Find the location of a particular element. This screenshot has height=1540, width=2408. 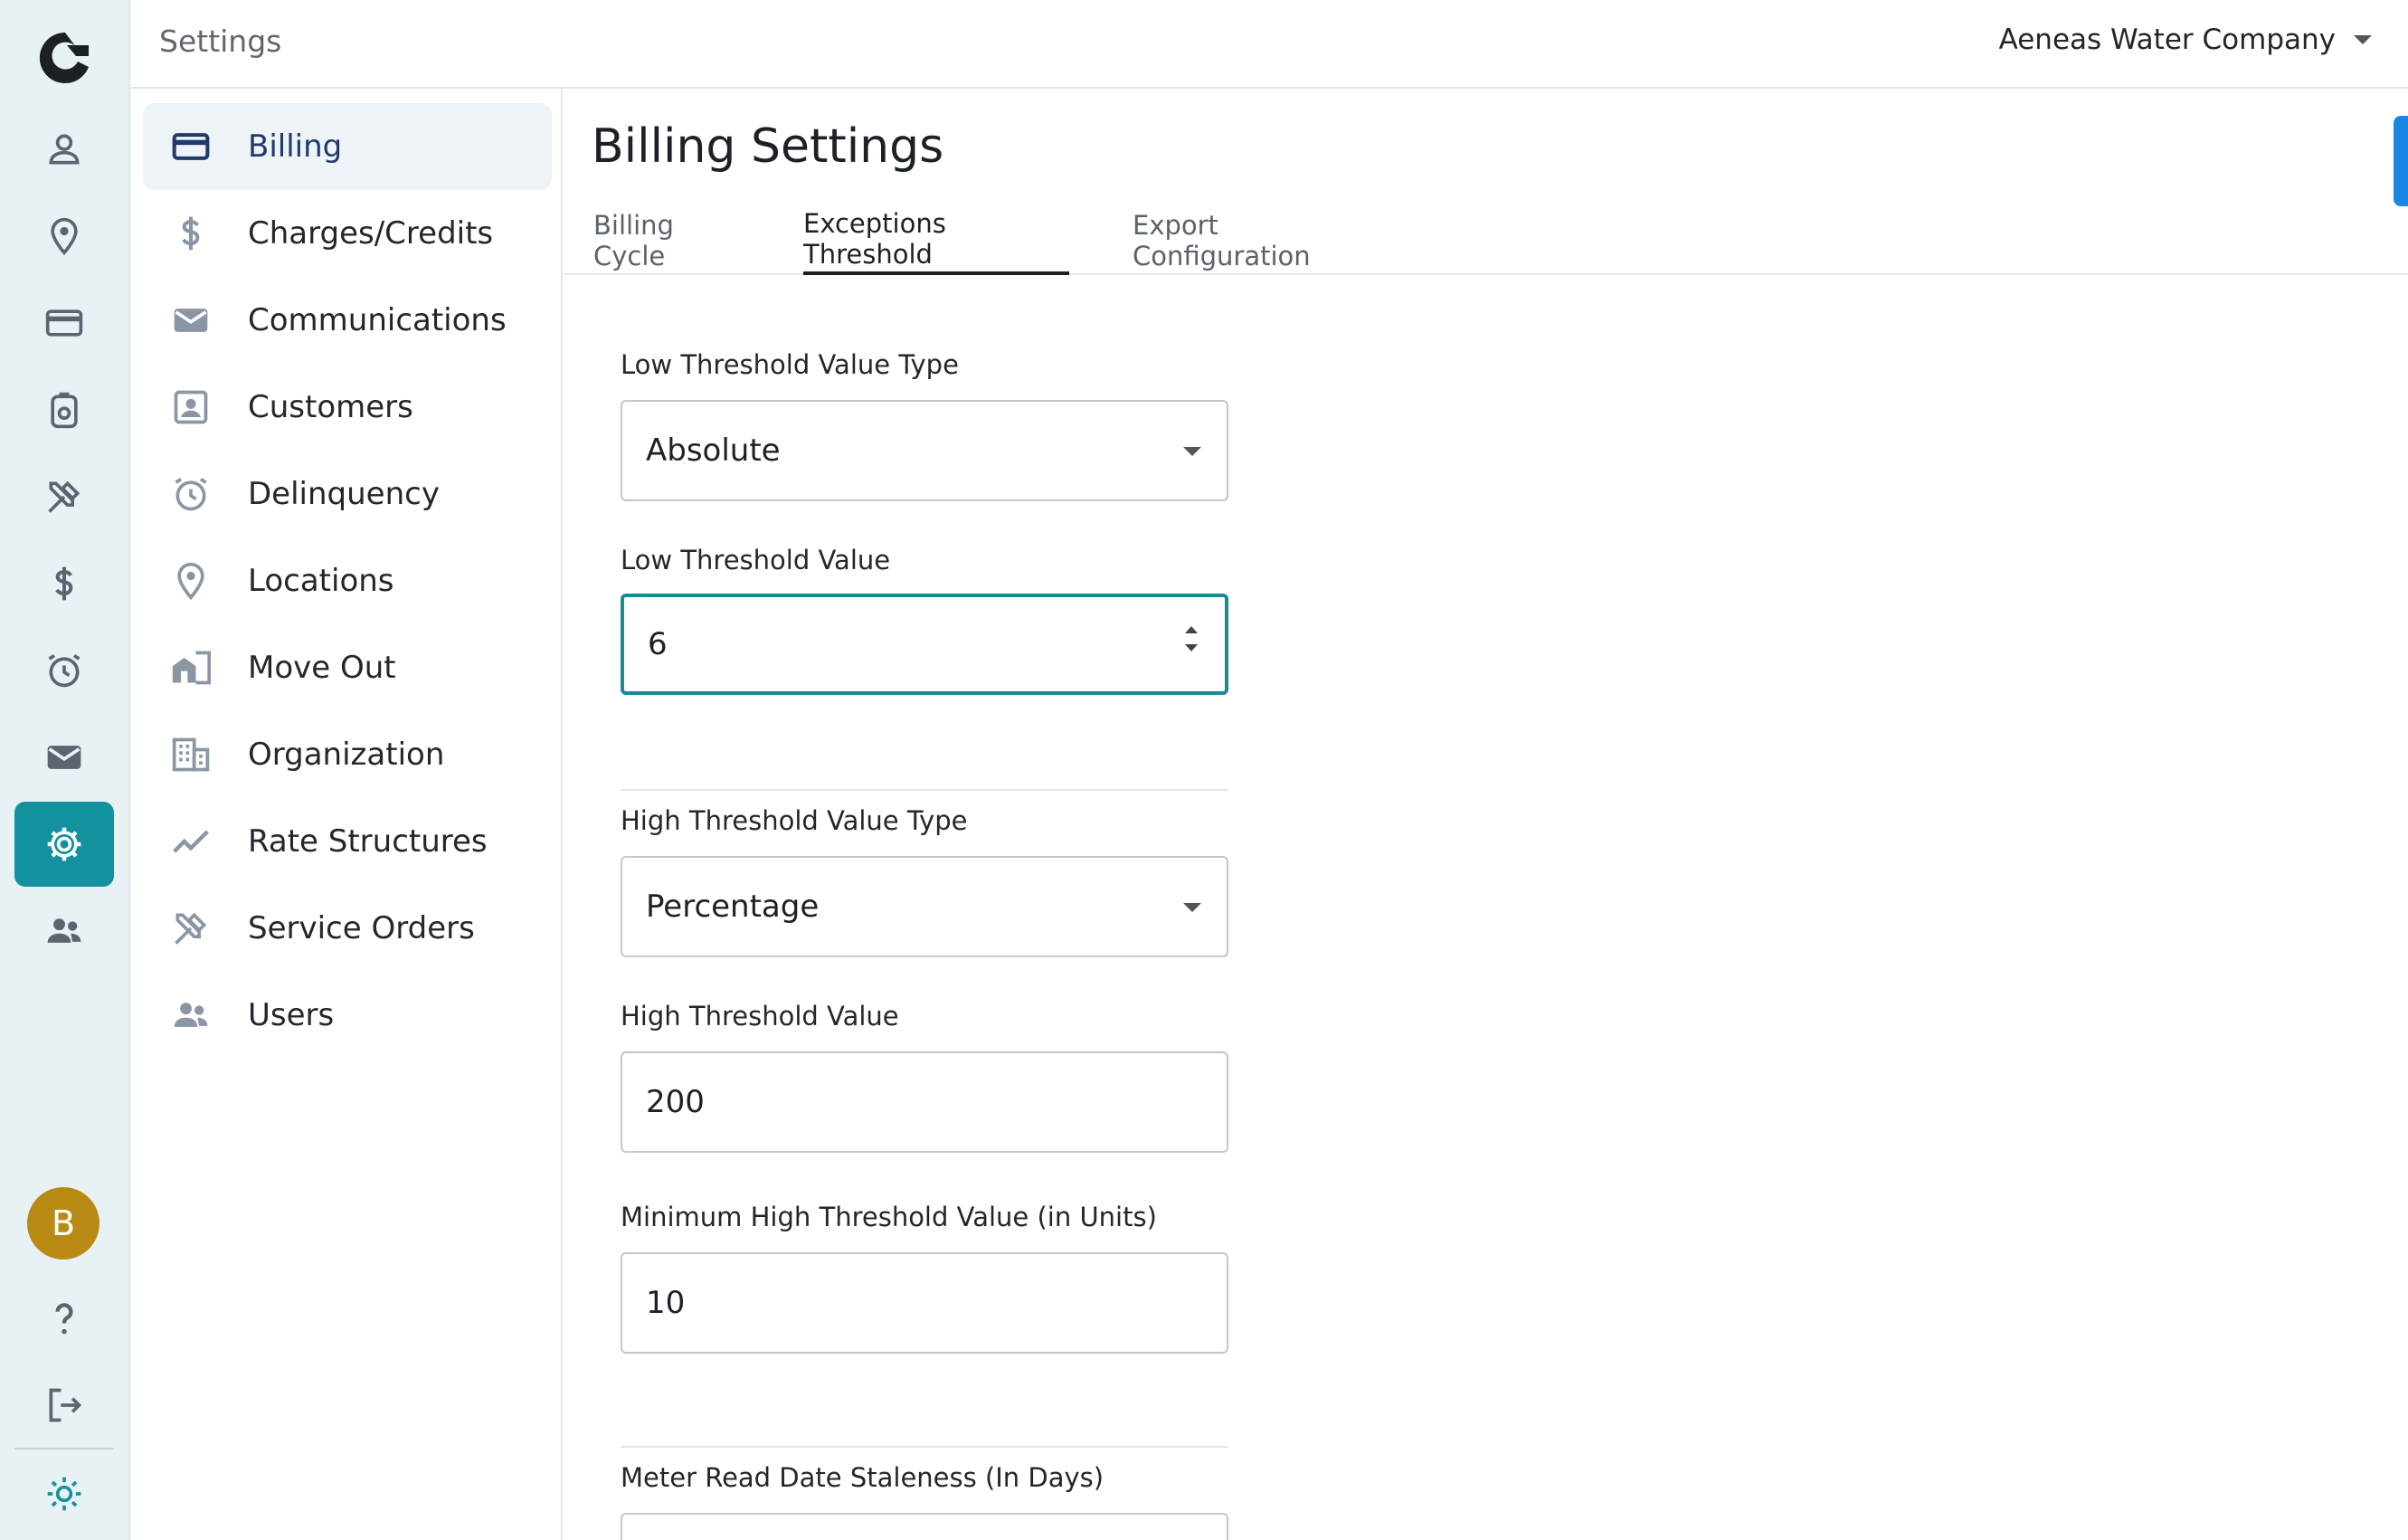

sidebar-item-delinquency: Delinquency is located at coordinates (347, 494).